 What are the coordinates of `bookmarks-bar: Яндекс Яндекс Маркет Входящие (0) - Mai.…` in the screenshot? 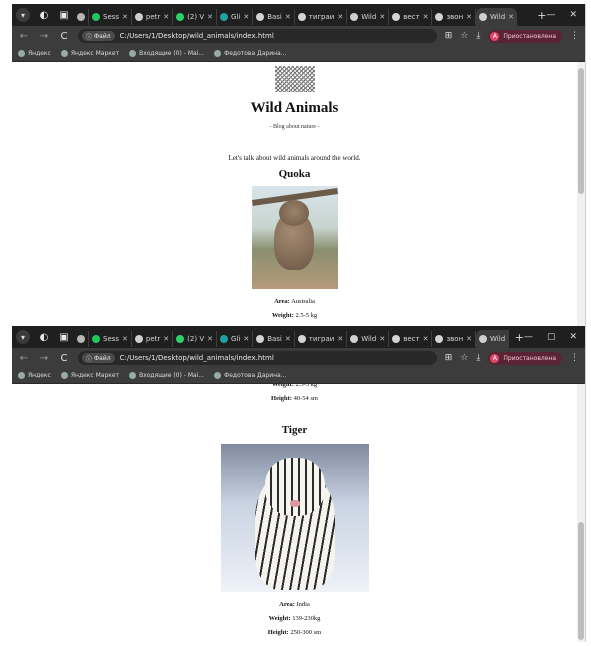 It's located at (298, 376).